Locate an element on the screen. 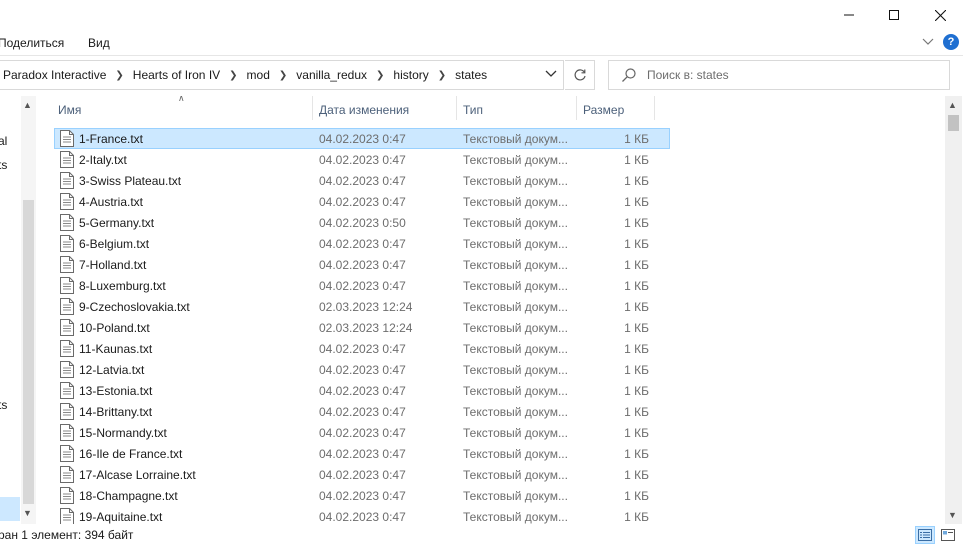 Image resolution: width=963 pixels, height=547 pixels. file-name: 9-Czechoslovakia.txt is located at coordinates (134, 307).